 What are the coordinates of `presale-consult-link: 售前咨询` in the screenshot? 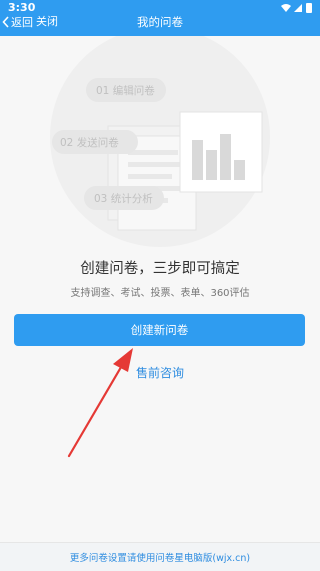 It's located at (160, 372).